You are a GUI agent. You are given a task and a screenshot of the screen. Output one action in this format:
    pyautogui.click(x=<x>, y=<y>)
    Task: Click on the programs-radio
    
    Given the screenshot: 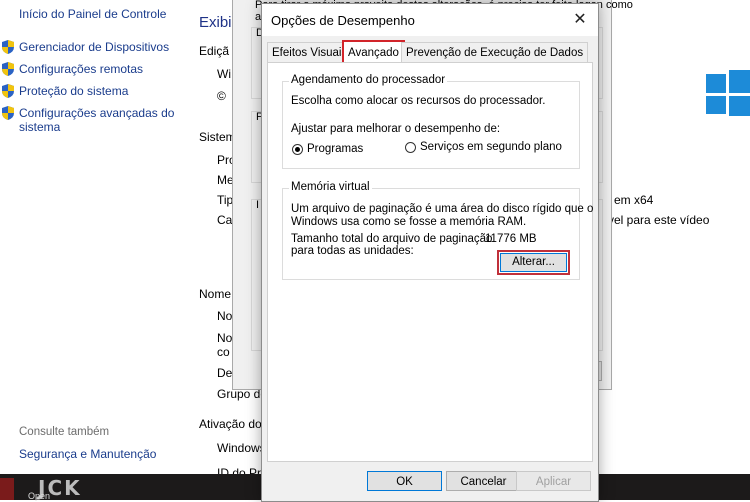 What is the action you would take?
    pyautogui.click(x=297, y=149)
    